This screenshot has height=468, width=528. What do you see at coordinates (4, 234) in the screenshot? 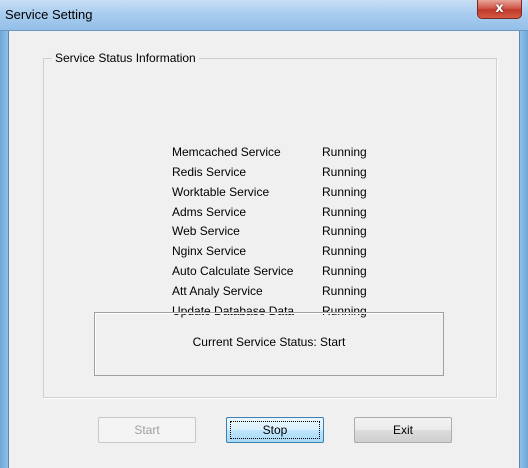
I see `window-frame-left` at bounding box center [4, 234].